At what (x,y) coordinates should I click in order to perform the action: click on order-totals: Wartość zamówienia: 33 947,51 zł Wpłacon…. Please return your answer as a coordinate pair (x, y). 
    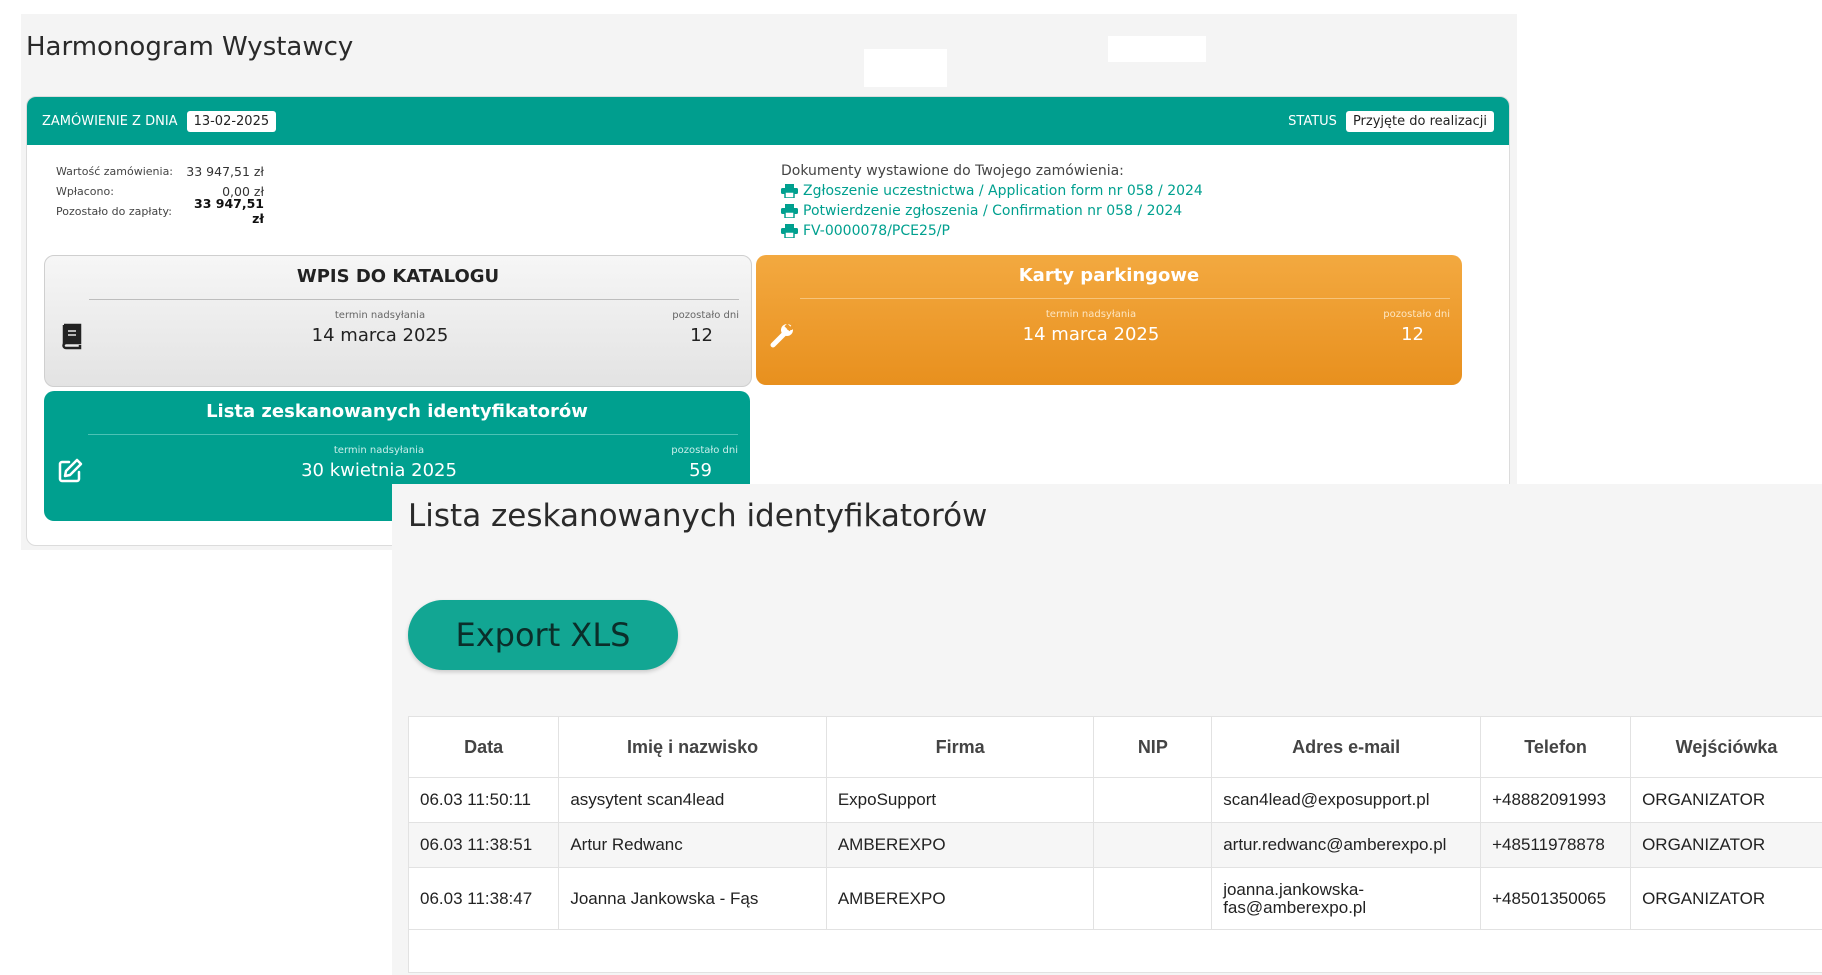
    Looking at the image, I should click on (160, 194).